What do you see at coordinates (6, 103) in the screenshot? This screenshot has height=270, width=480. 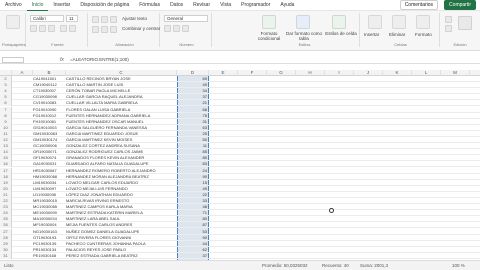 I see `row-number: 6` at bounding box center [6, 103].